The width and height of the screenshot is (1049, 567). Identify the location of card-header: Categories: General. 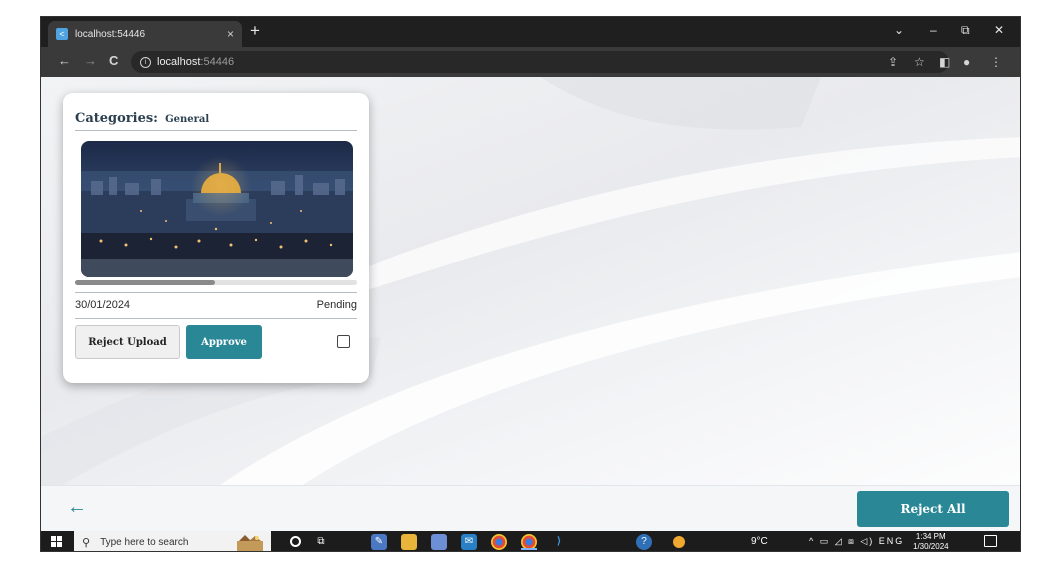
(142, 116).